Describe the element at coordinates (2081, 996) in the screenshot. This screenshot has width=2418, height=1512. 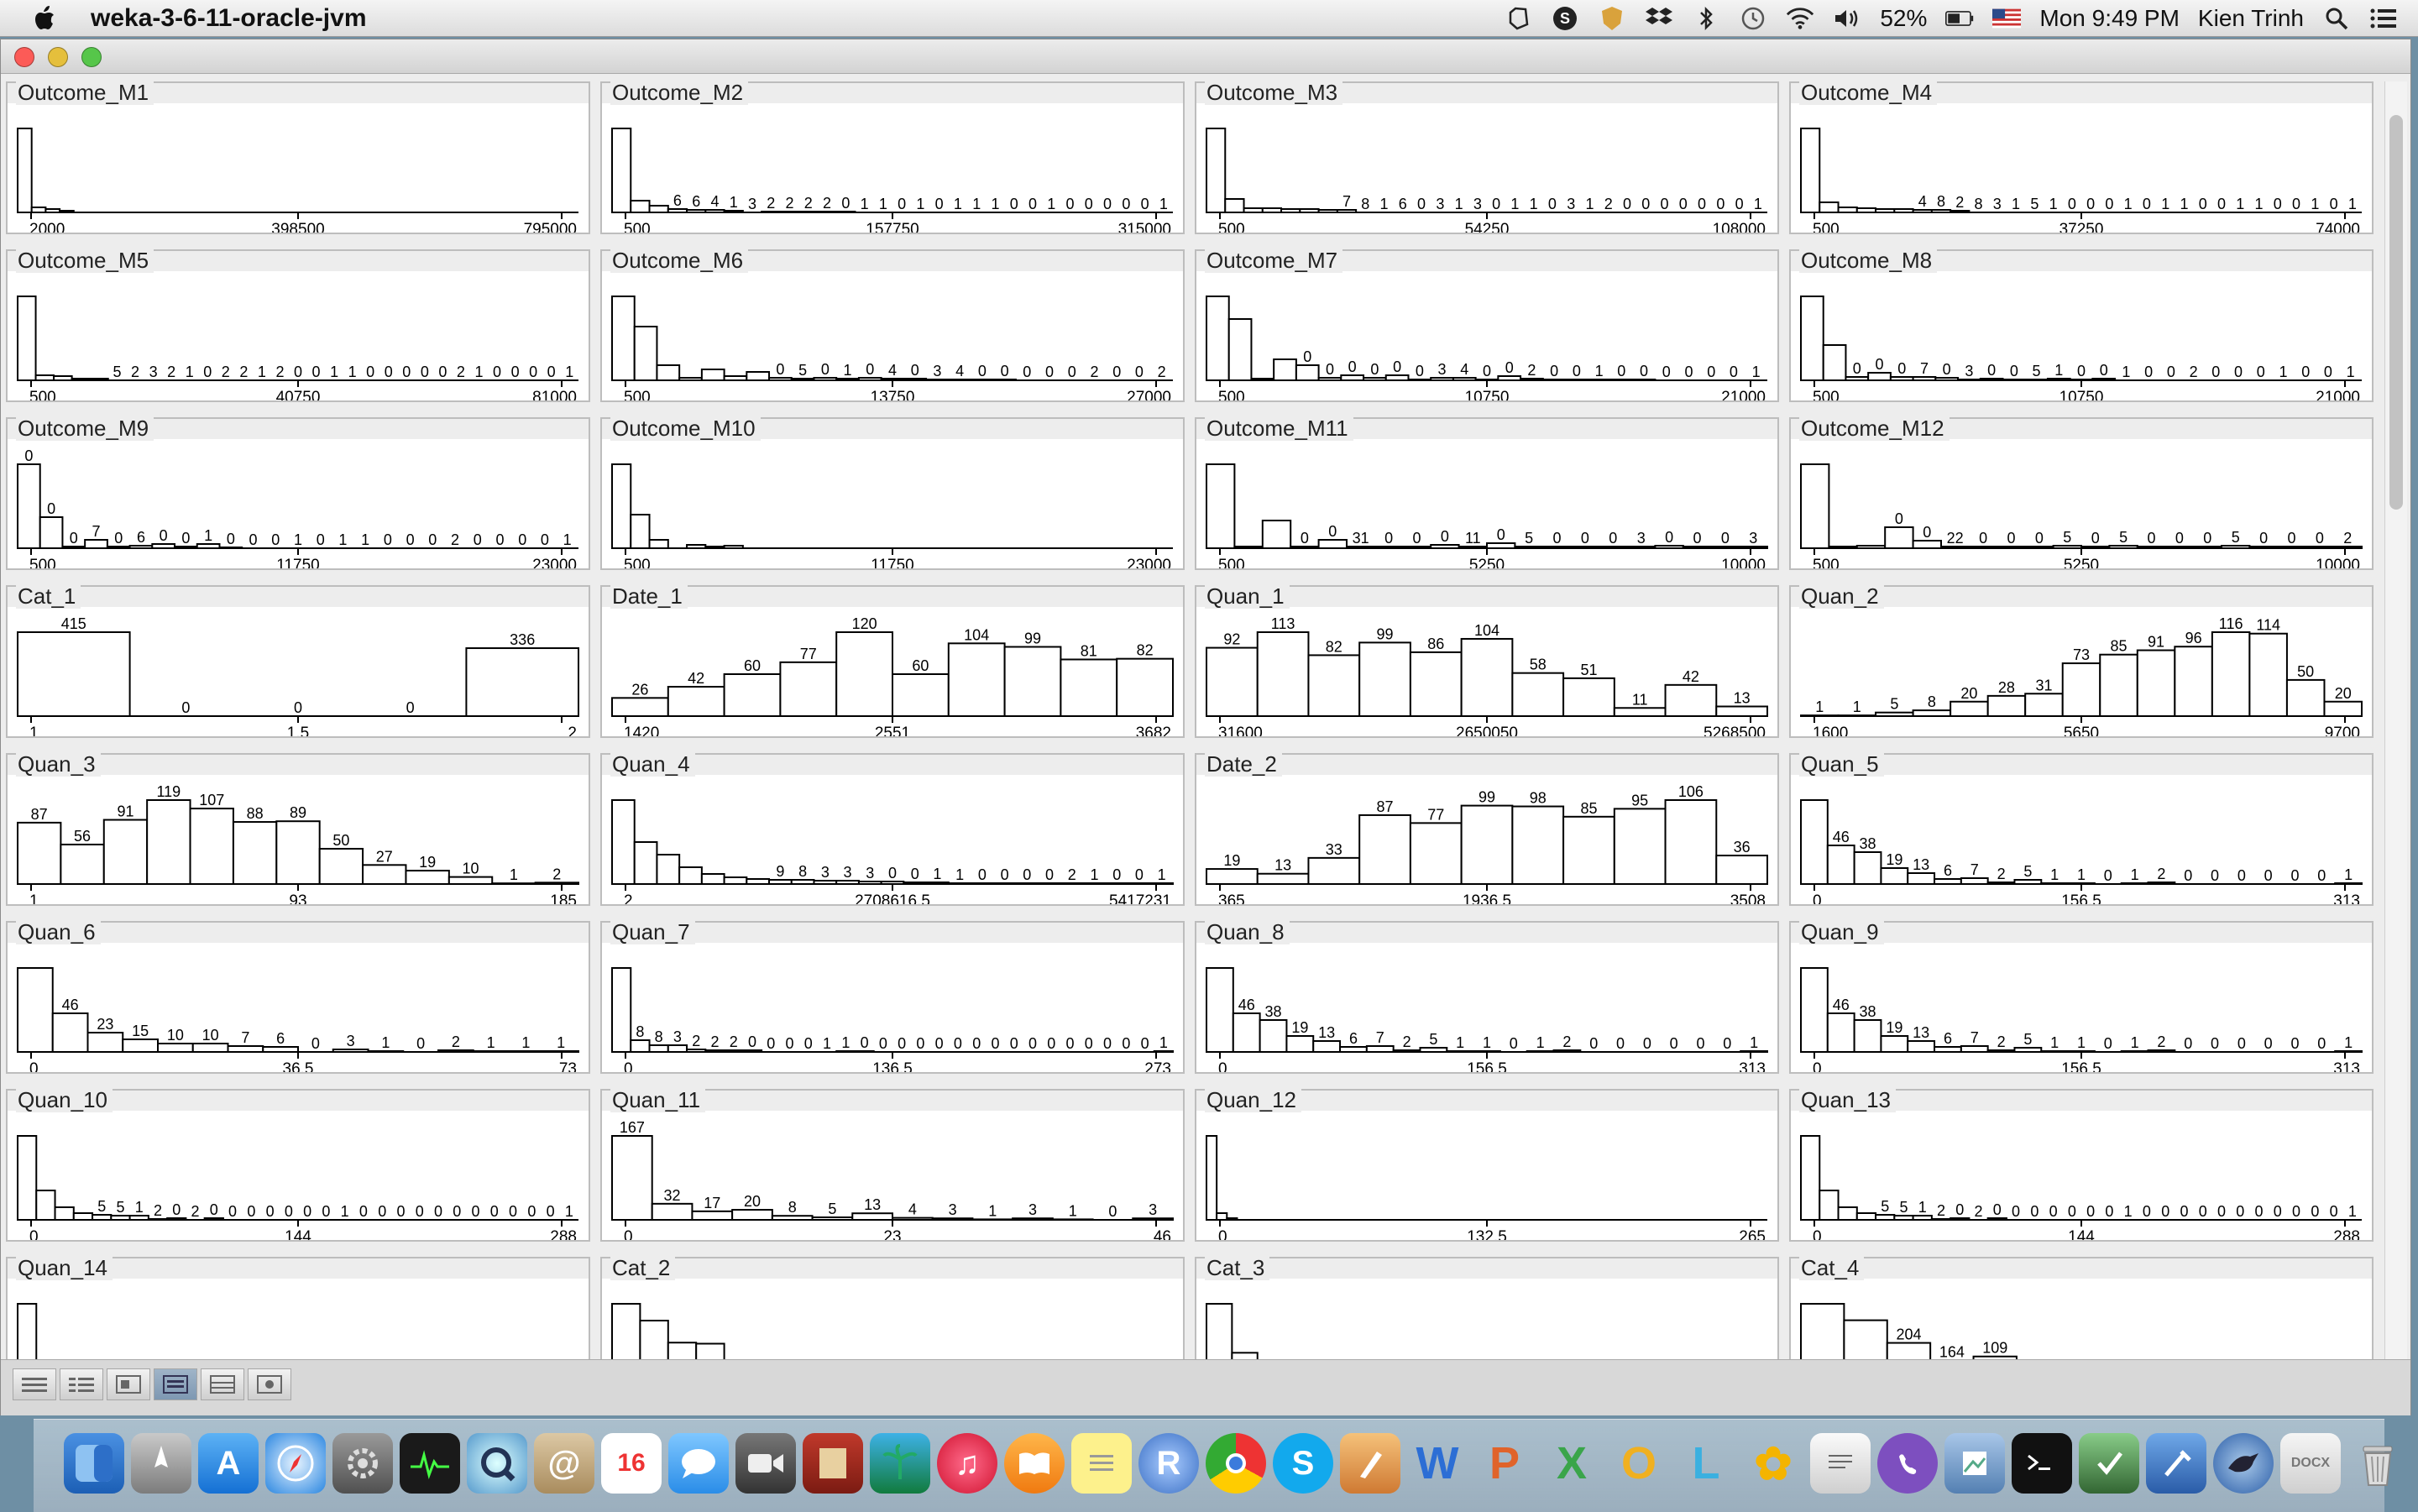
I see `histogram-panel: Quan_9 46 38 19 13 6 7 2 5 1 1 0 1 2 0 0 0 0 0 0 1 0 156.5 313` at that location.